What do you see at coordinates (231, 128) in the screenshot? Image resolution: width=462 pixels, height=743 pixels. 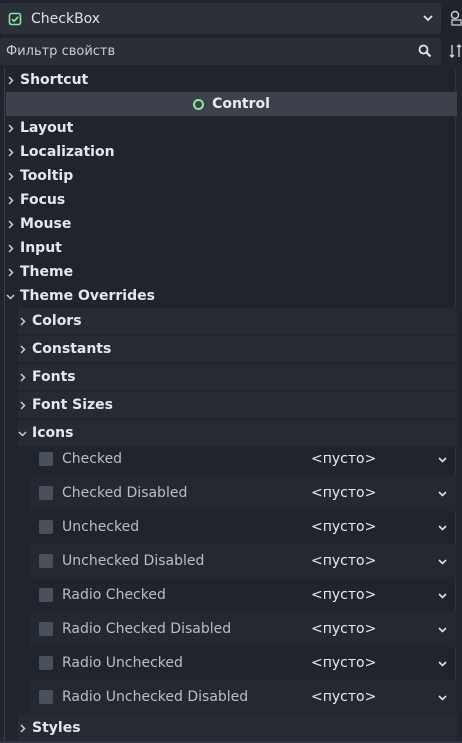 I see `section-layout: Layout` at bounding box center [231, 128].